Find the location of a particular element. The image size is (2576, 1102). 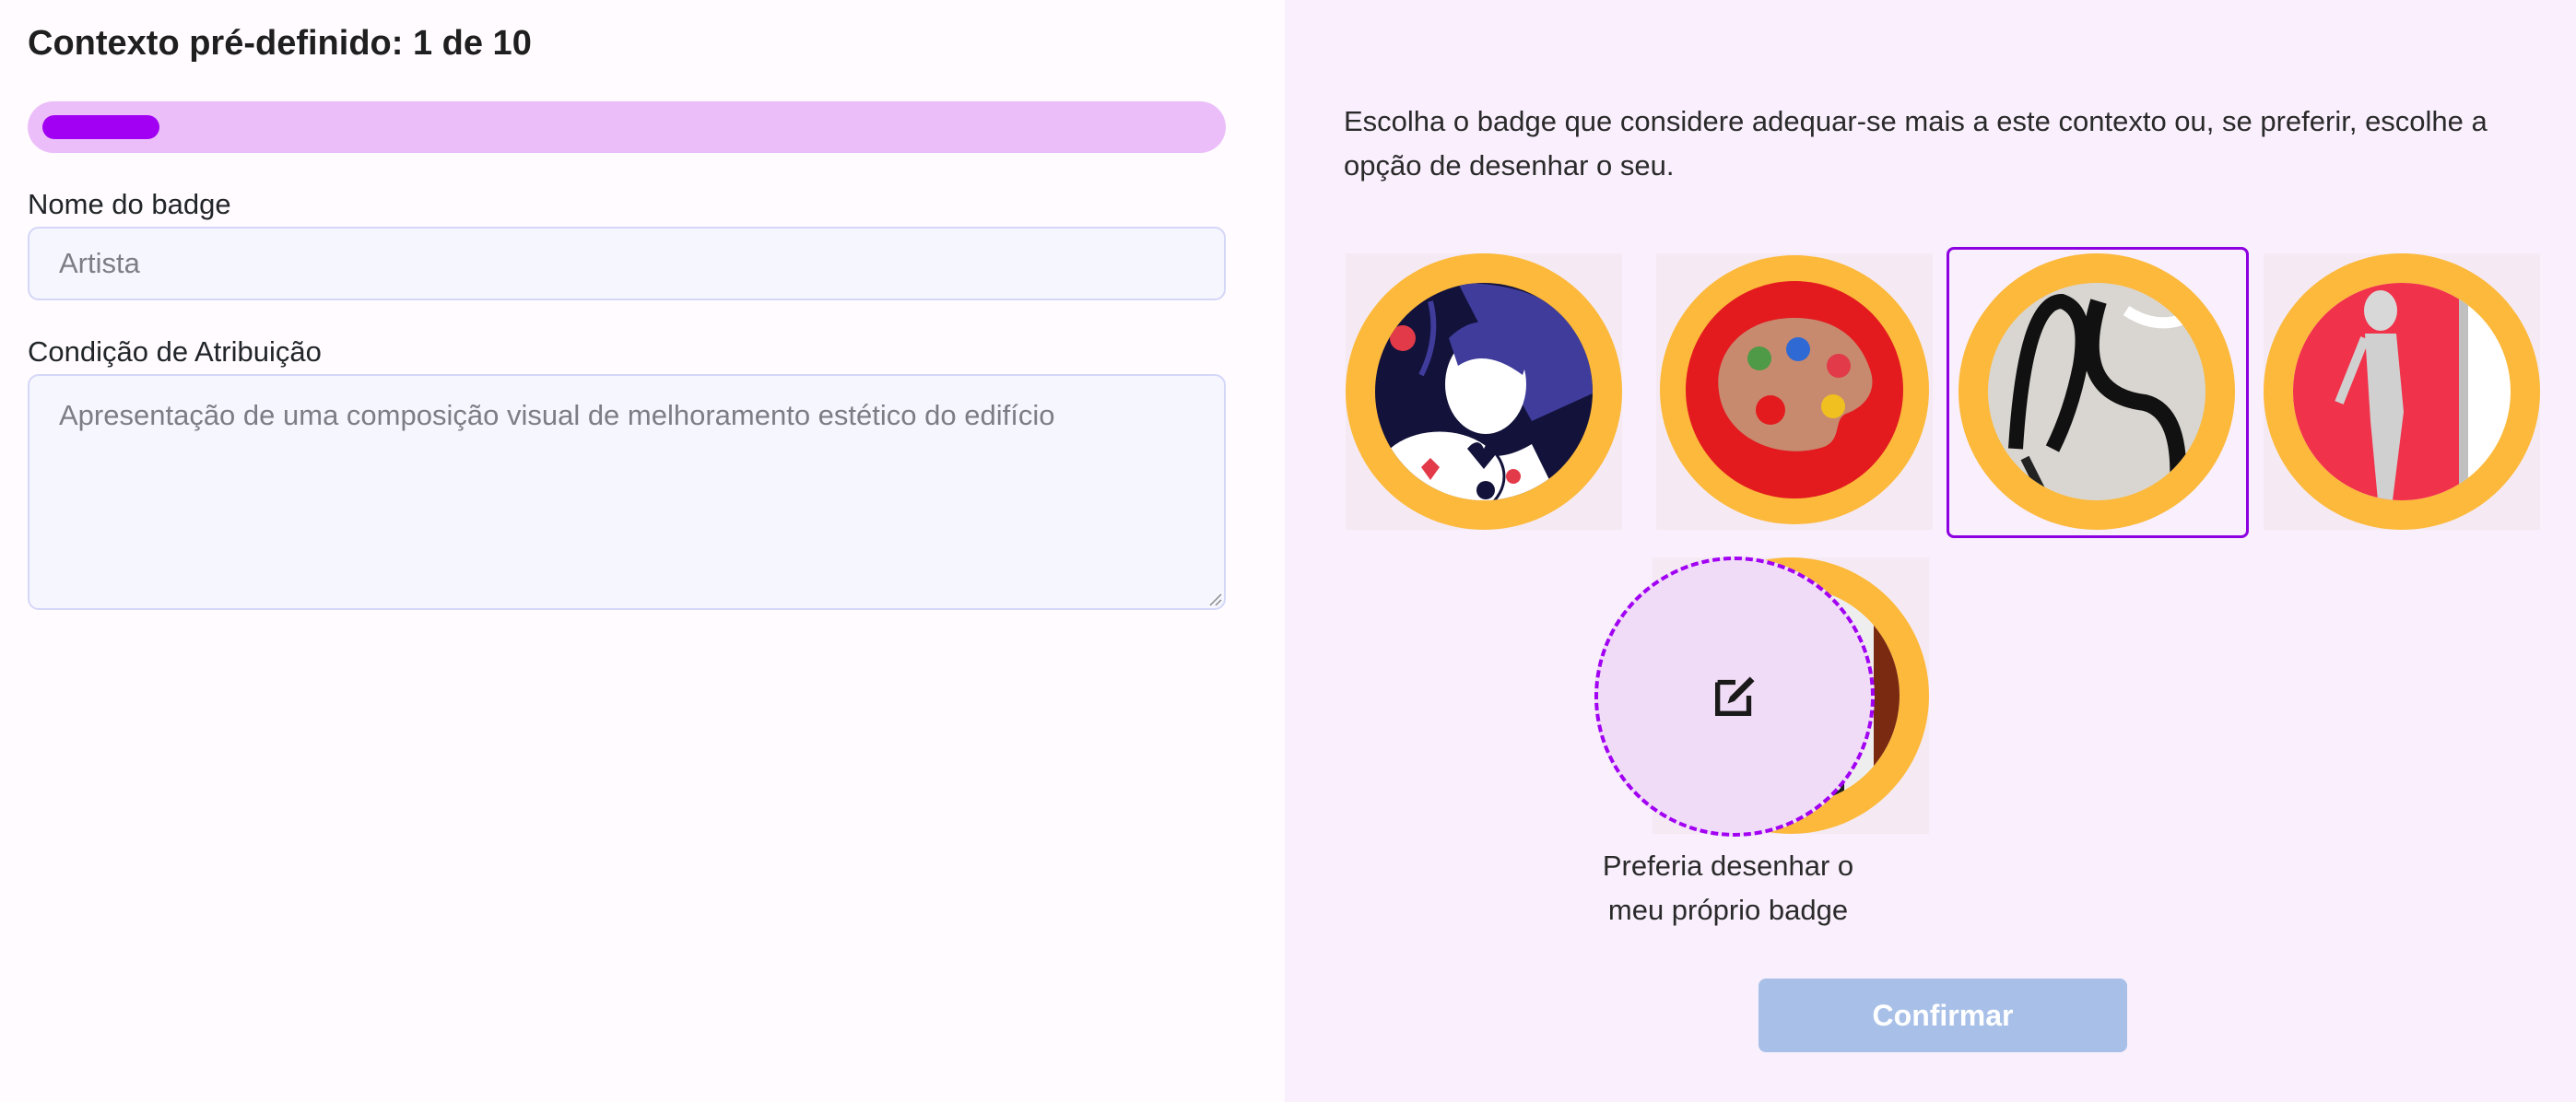

confirm-button: Confirmar is located at coordinates (1943, 1015).